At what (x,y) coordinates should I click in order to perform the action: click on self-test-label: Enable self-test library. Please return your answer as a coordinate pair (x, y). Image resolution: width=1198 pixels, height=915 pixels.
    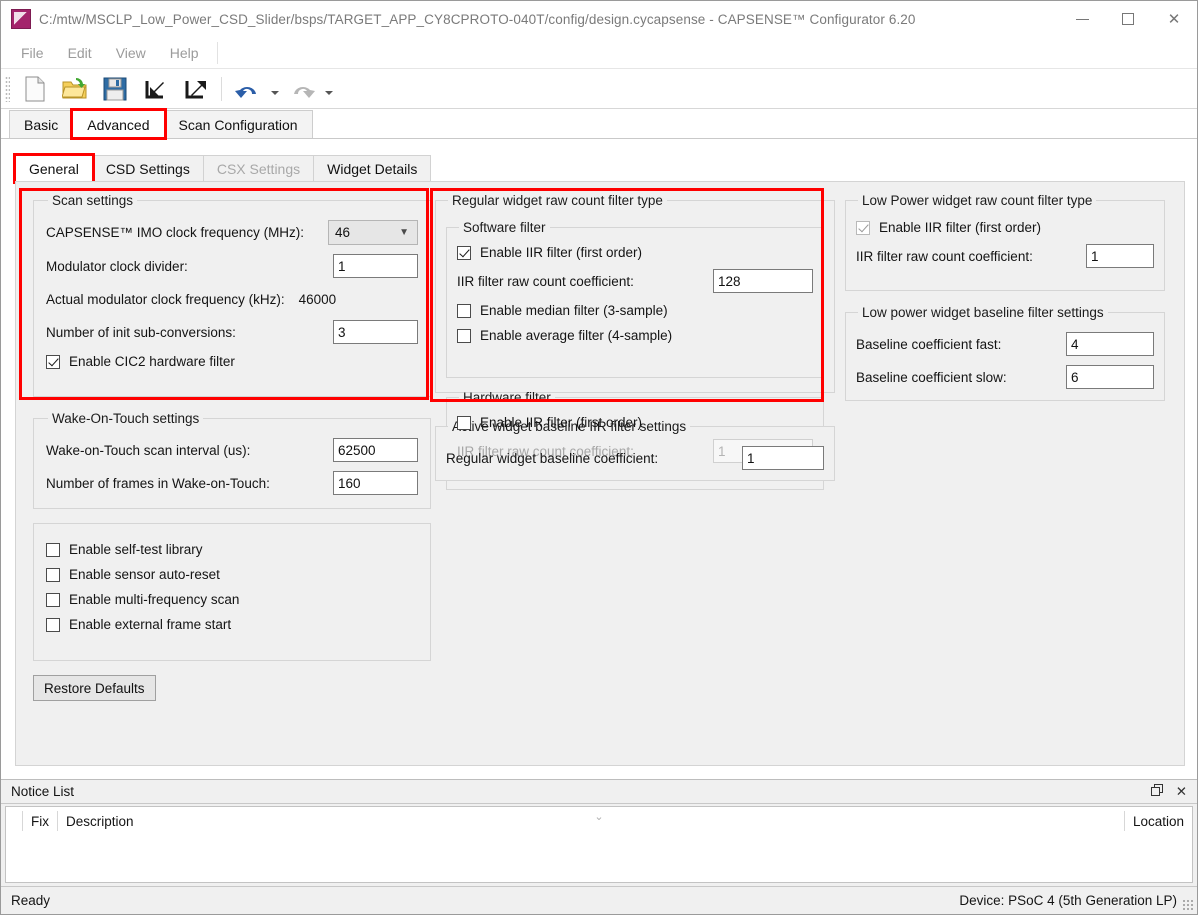
    Looking at the image, I should click on (136, 549).